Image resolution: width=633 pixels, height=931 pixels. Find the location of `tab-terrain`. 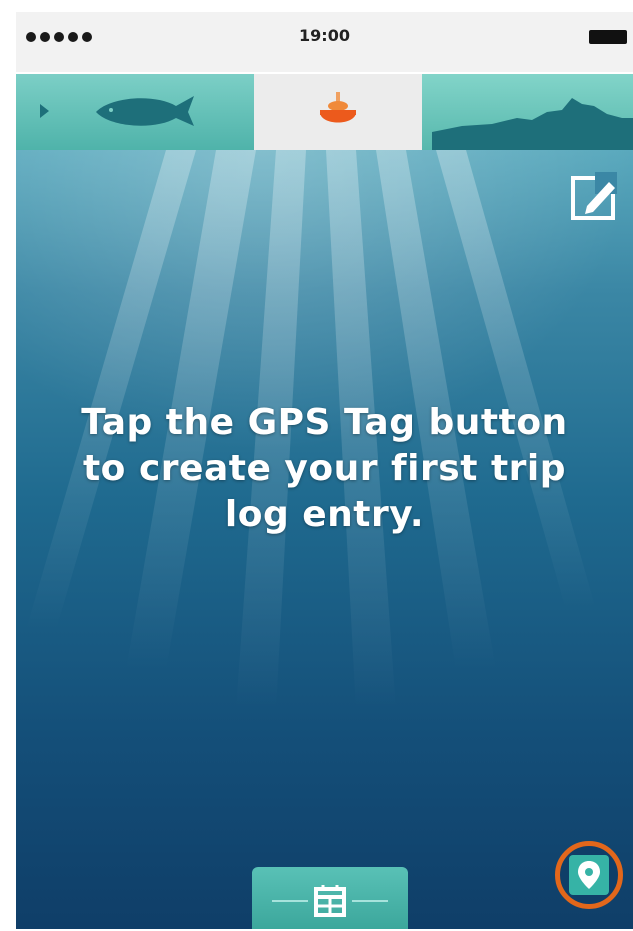

tab-terrain is located at coordinates (527, 112).